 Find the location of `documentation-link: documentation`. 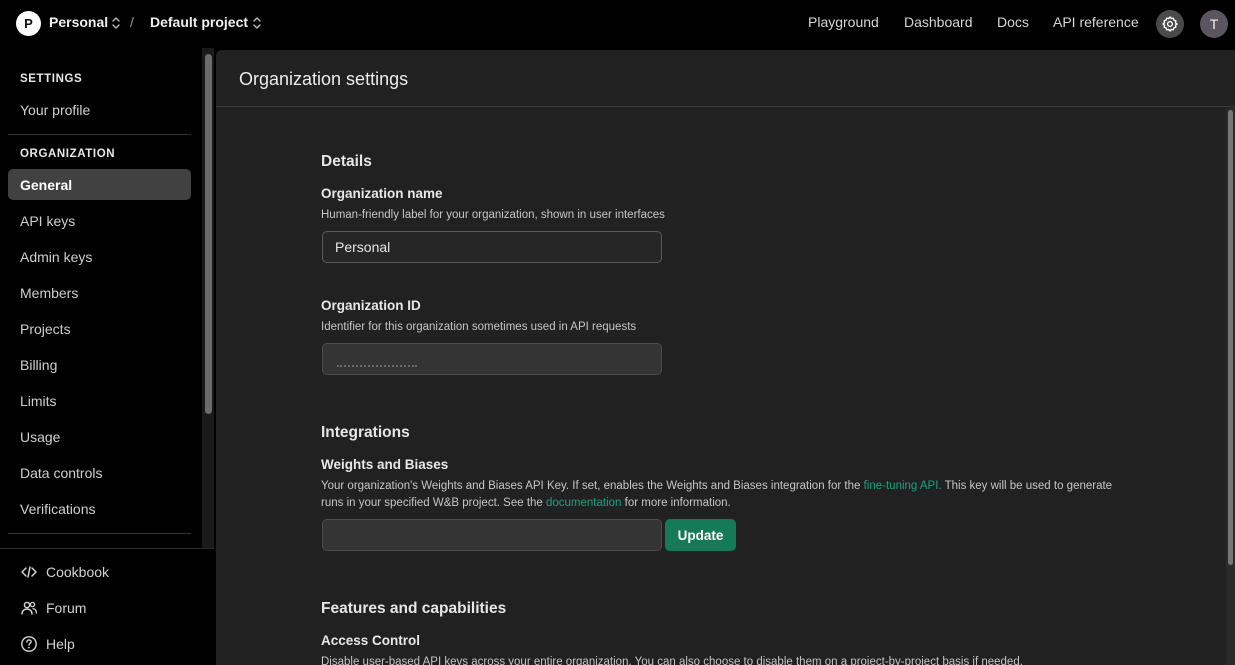

documentation-link: documentation is located at coordinates (583, 503).